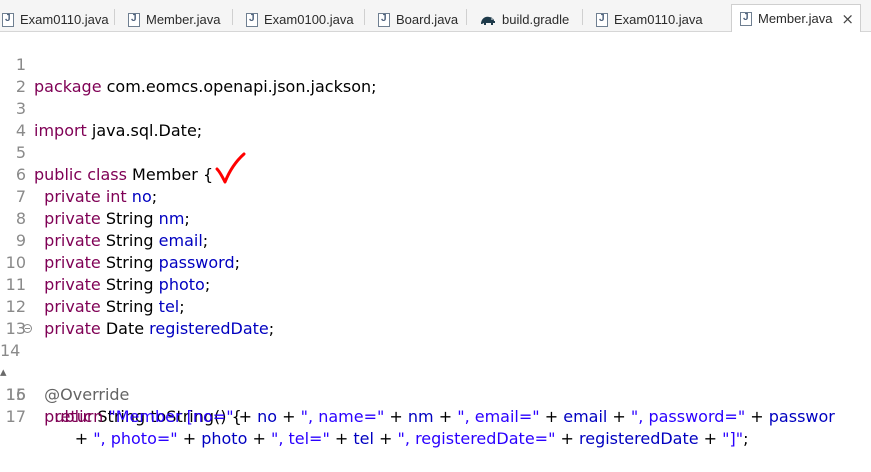 The width and height of the screenshot is (871, 472). I want to click on code-line: 12 private Date registeredDate;, so click(435, 306).